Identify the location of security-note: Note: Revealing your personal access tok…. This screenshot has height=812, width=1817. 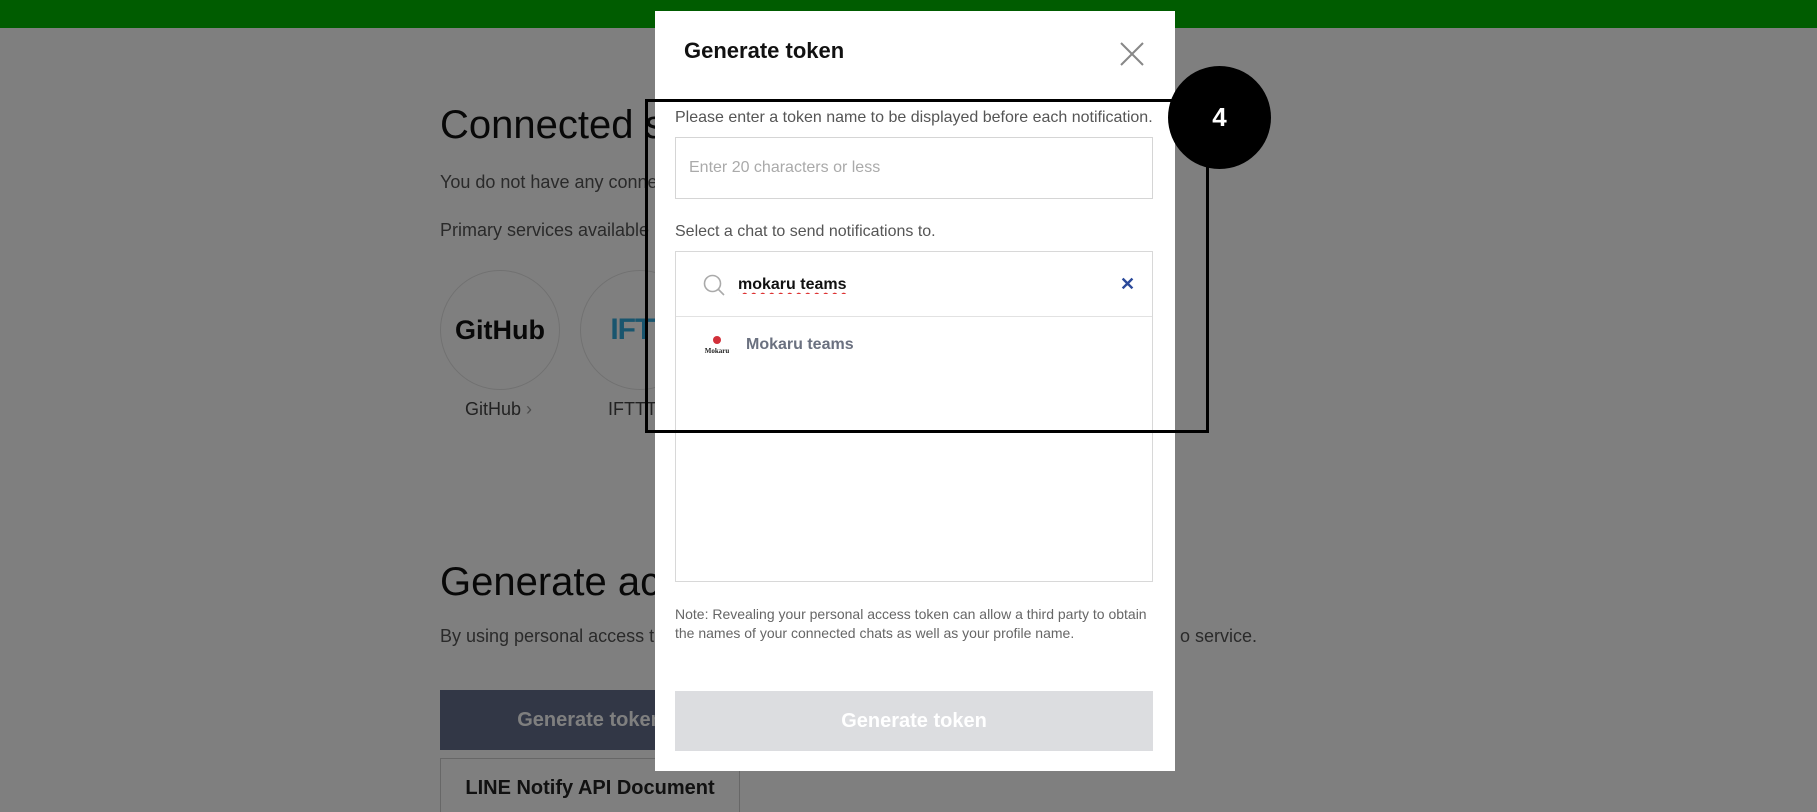
(911, 623).